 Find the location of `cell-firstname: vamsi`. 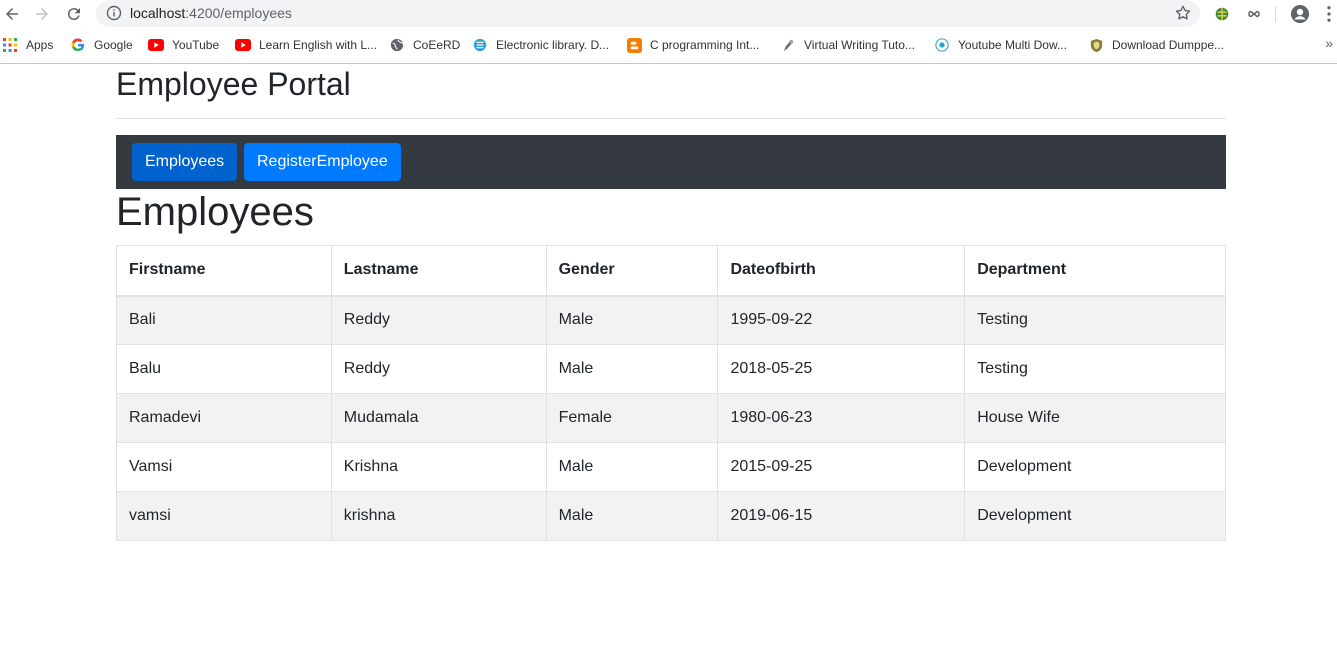

cell-firstname: vamsi is located at coordinates (224, 516).